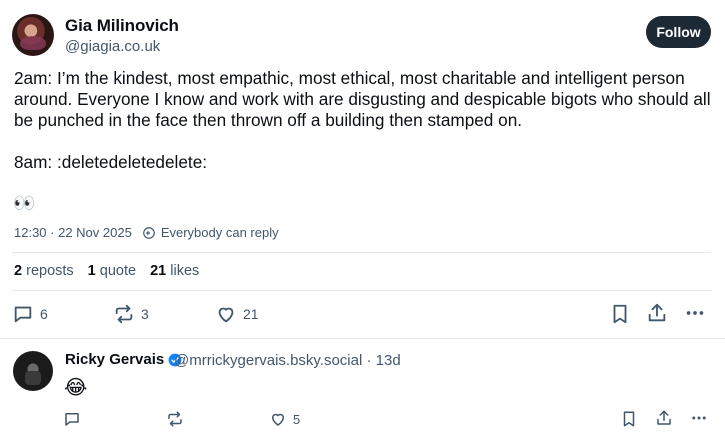 This screenshot has height=442, width=725. What do you see at coordinates (251, 314) in the screenshot?
I see `like-count: 21` at bounding box center [251, 314].